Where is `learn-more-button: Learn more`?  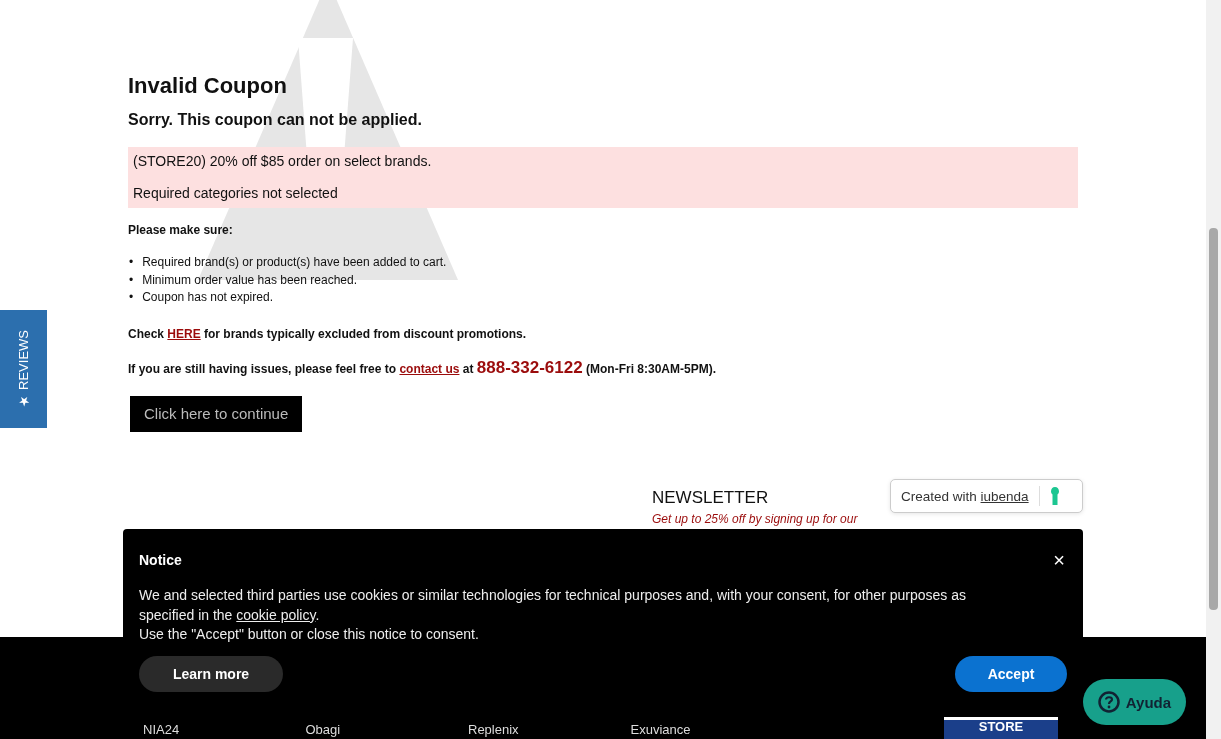
learn-more-button: Learn more is located at coordinates (211, 673).